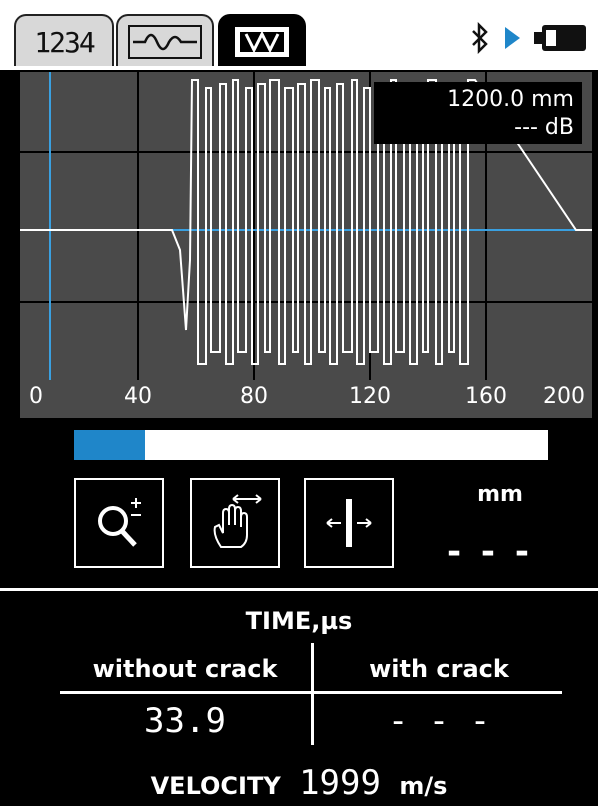 The height and width of the screenshot is (806, 598). I want to click on tab-numeric-label: 1234, so click(64, 42).